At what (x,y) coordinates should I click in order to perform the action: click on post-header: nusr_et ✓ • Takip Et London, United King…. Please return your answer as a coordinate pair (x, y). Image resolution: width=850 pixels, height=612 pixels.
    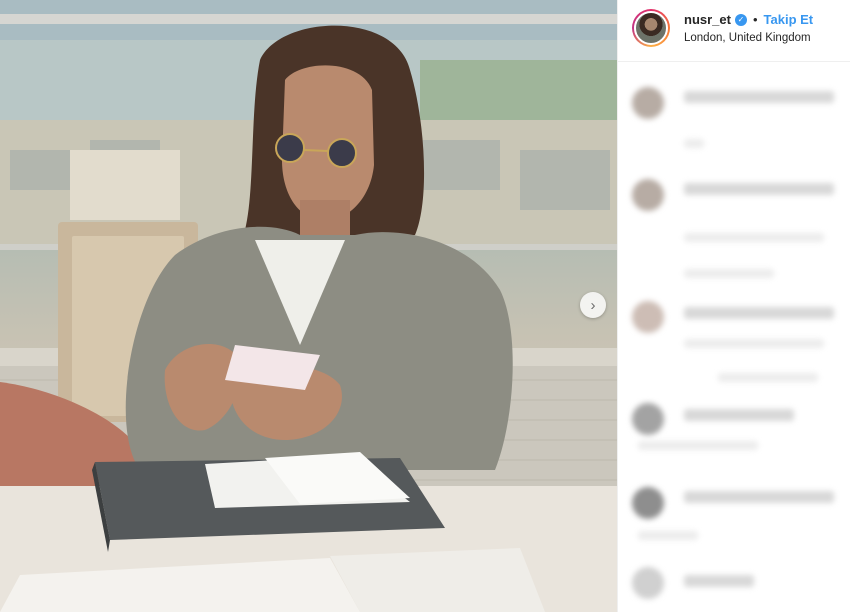
    Looking at the image, I should click on (734, 31).